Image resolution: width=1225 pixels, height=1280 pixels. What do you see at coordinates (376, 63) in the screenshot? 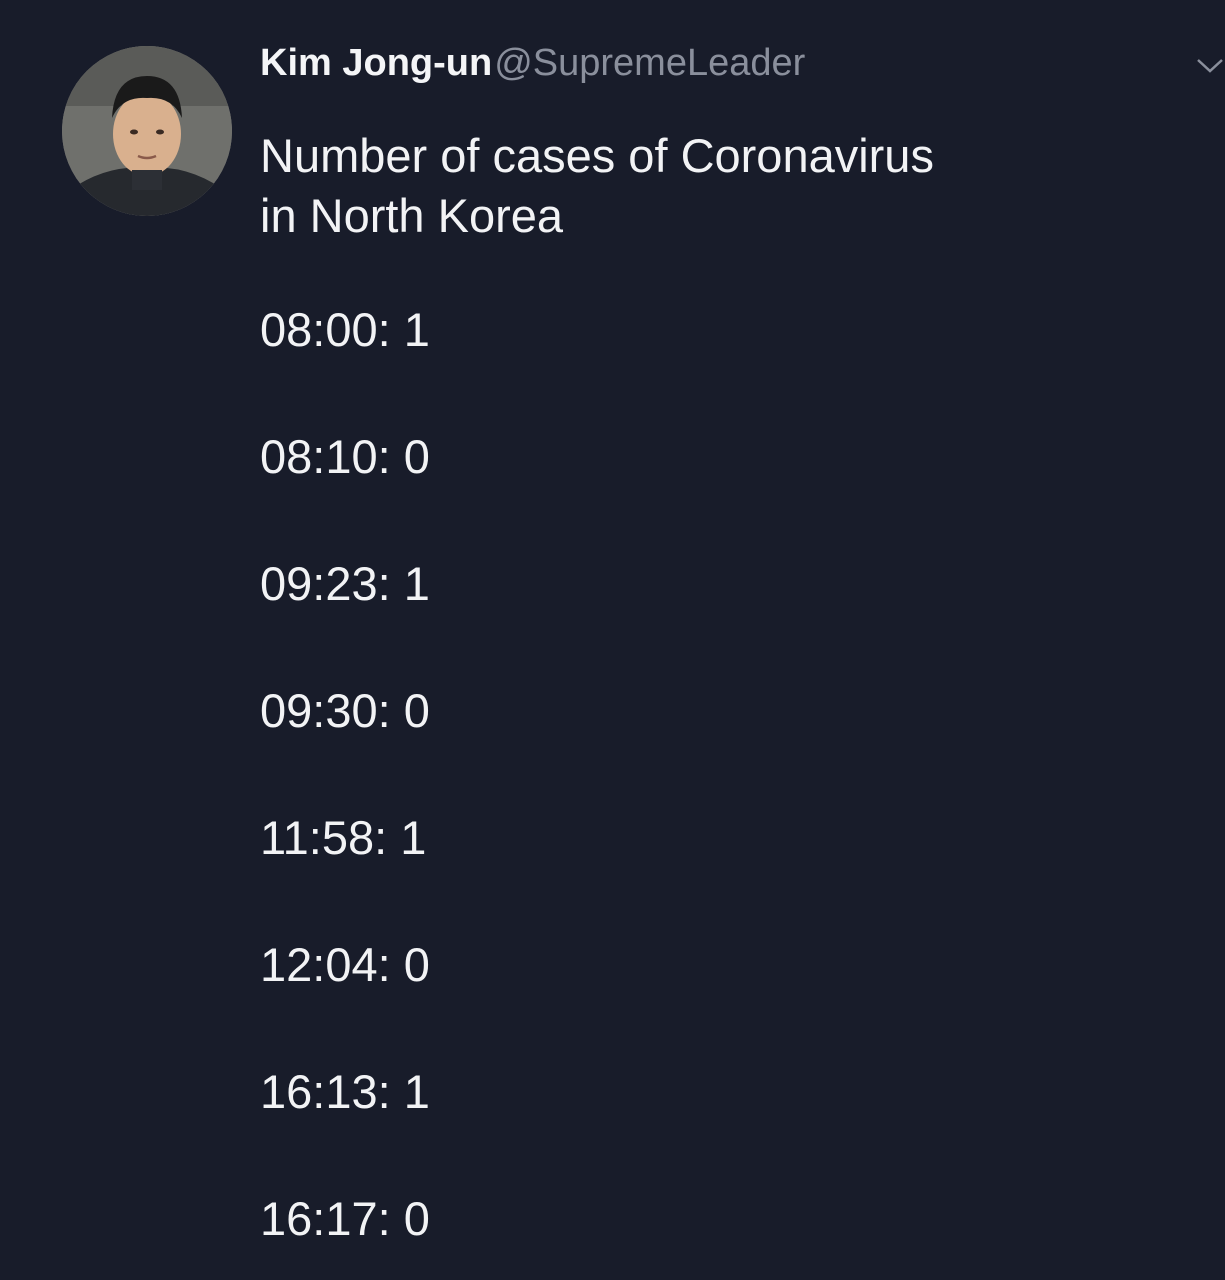
I see `author-display-name: Kim Jong-un` at bounding box center [376, 63].